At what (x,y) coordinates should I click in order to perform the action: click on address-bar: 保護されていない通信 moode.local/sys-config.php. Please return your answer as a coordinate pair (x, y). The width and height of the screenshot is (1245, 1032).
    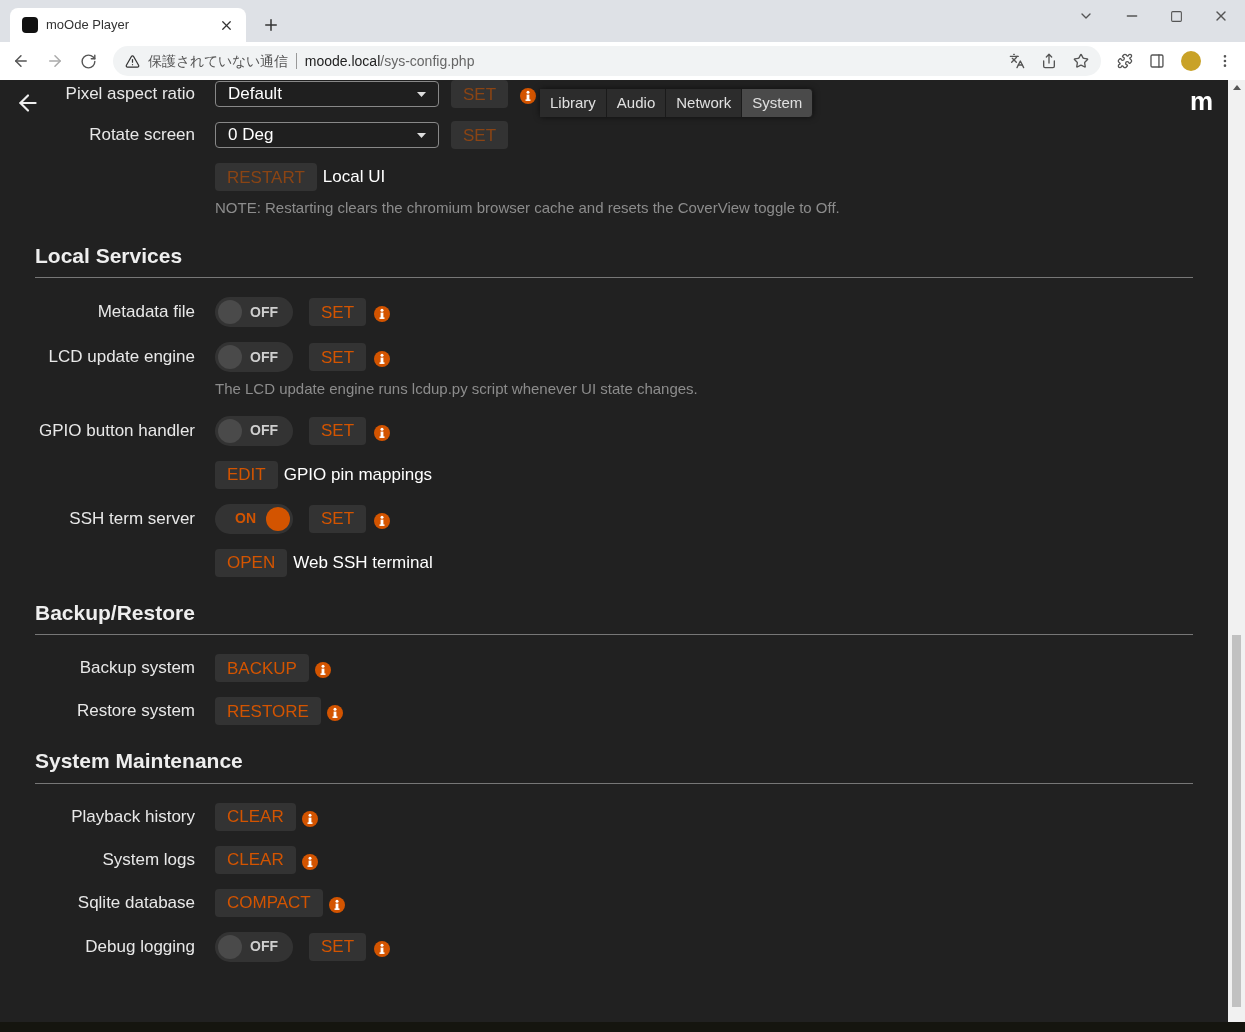
    Looking at the image, I should click on (607, 61).